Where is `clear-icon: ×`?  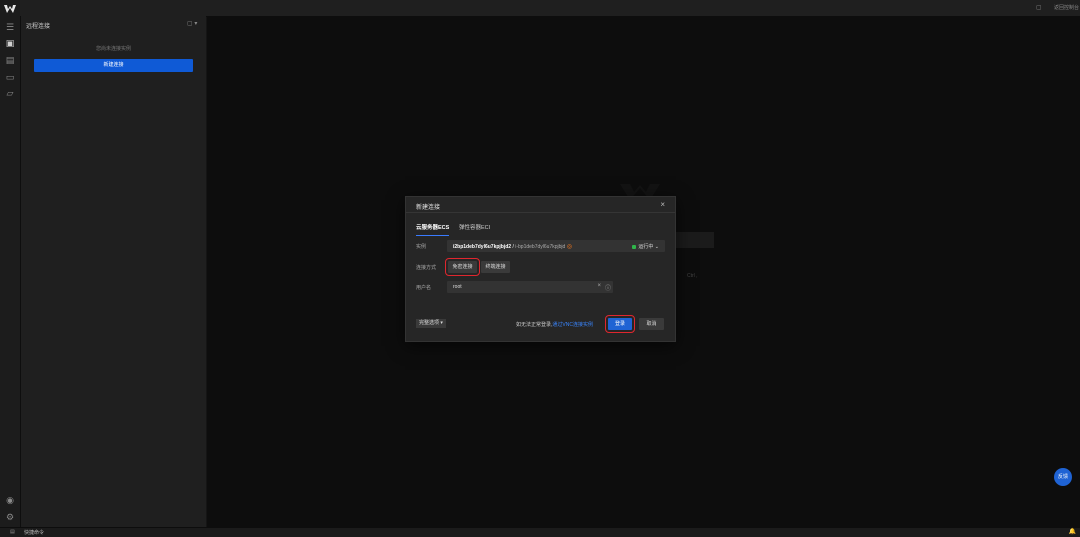
clear-icon: × is located at coordinates (599, 286).